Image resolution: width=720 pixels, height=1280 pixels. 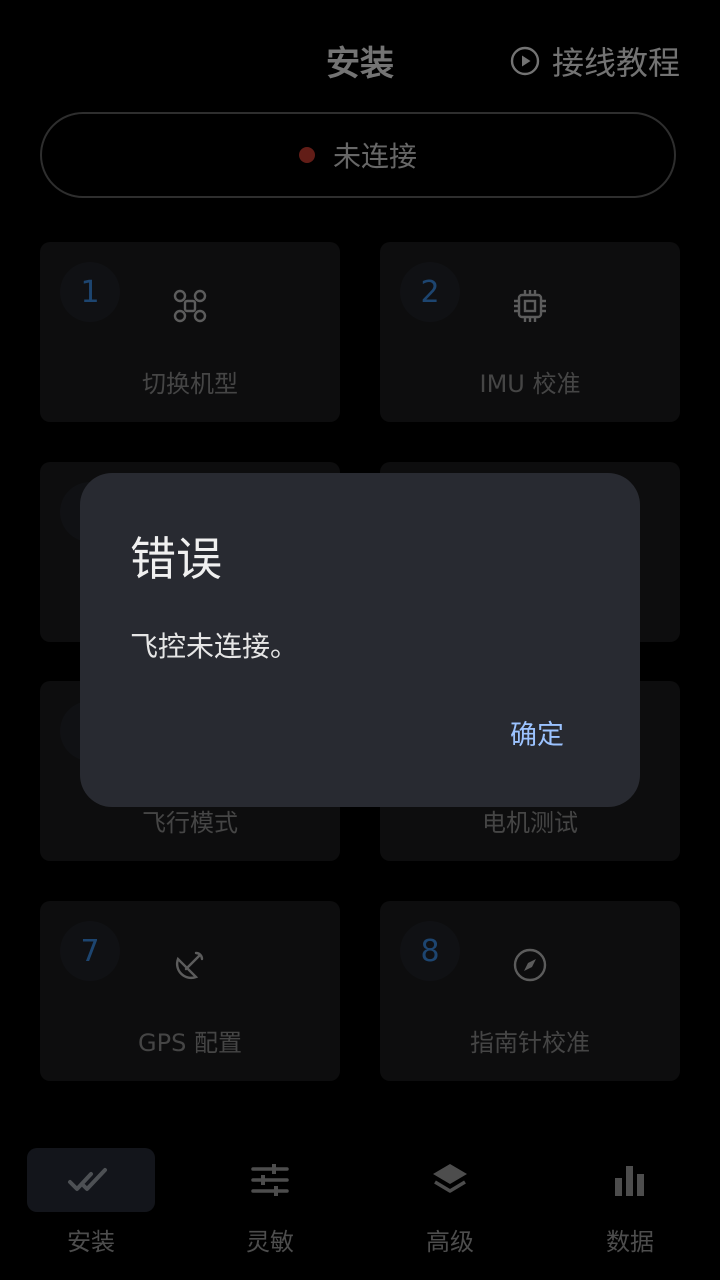 I want to click on ok-button: 确定, so click(x=537, y=732).